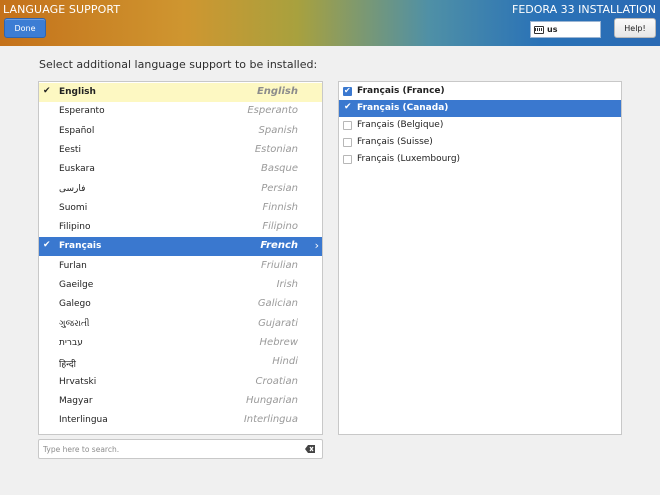  I want to click on language-native-name: Suomi, so click(73, 207).